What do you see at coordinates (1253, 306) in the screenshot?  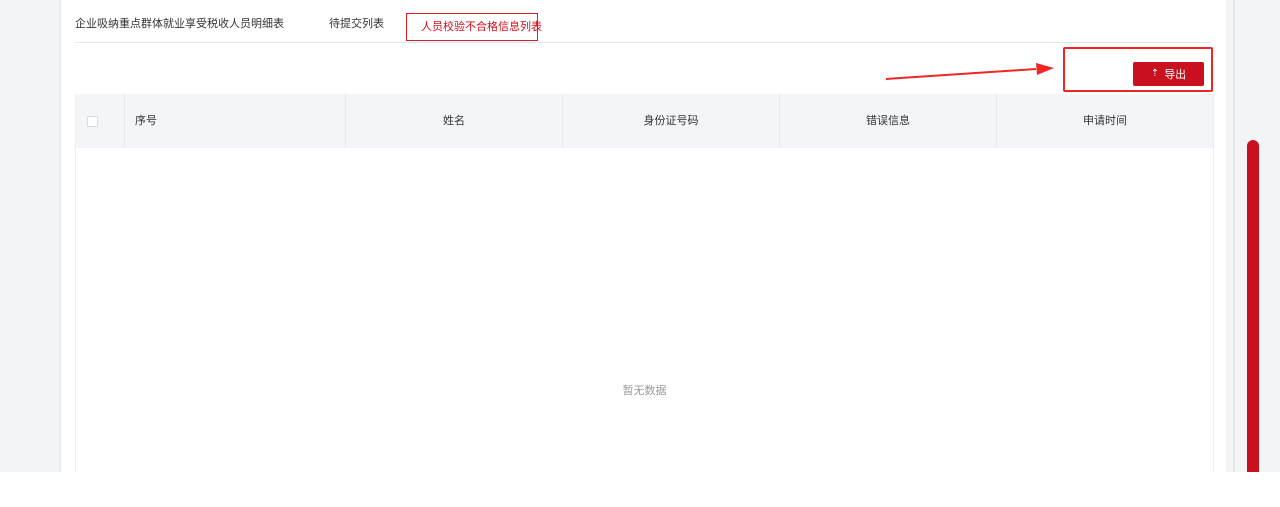 I see `scrollbar-thumb` at bounding box center [1253, 306].